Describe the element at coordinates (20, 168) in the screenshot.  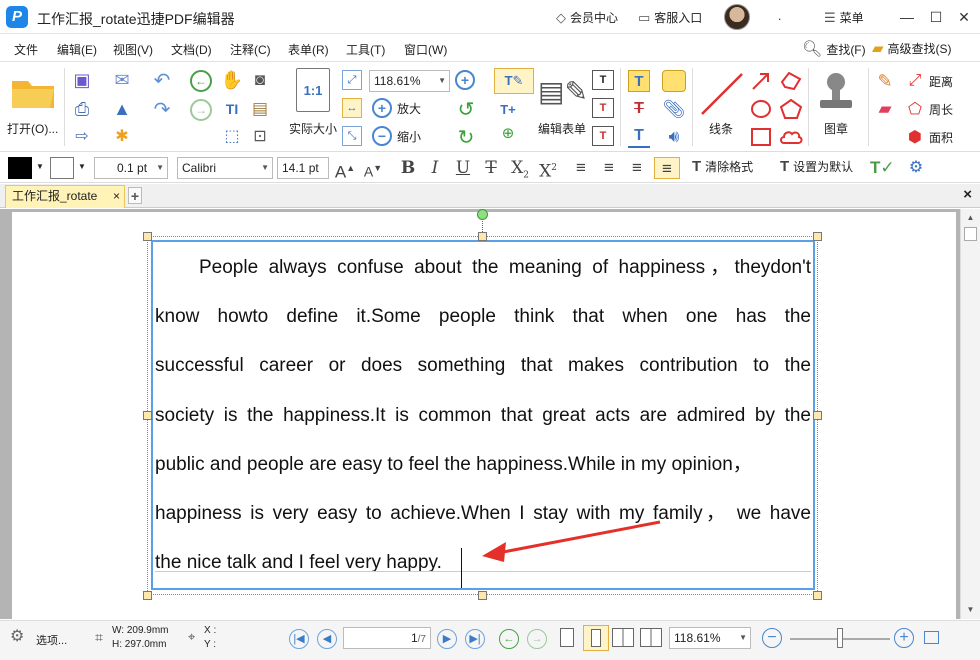
I see `fill-color-swatch` at that location.